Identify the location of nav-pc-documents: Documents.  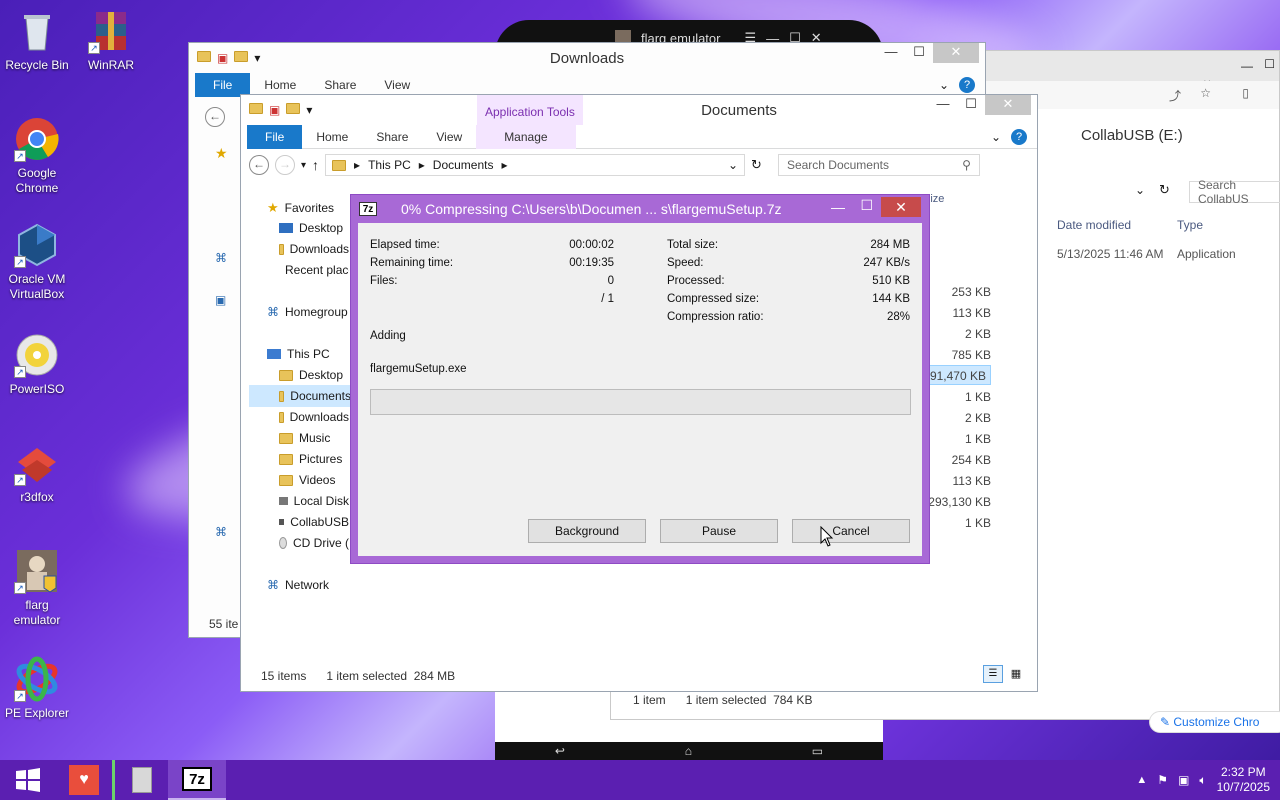
(300, 396).